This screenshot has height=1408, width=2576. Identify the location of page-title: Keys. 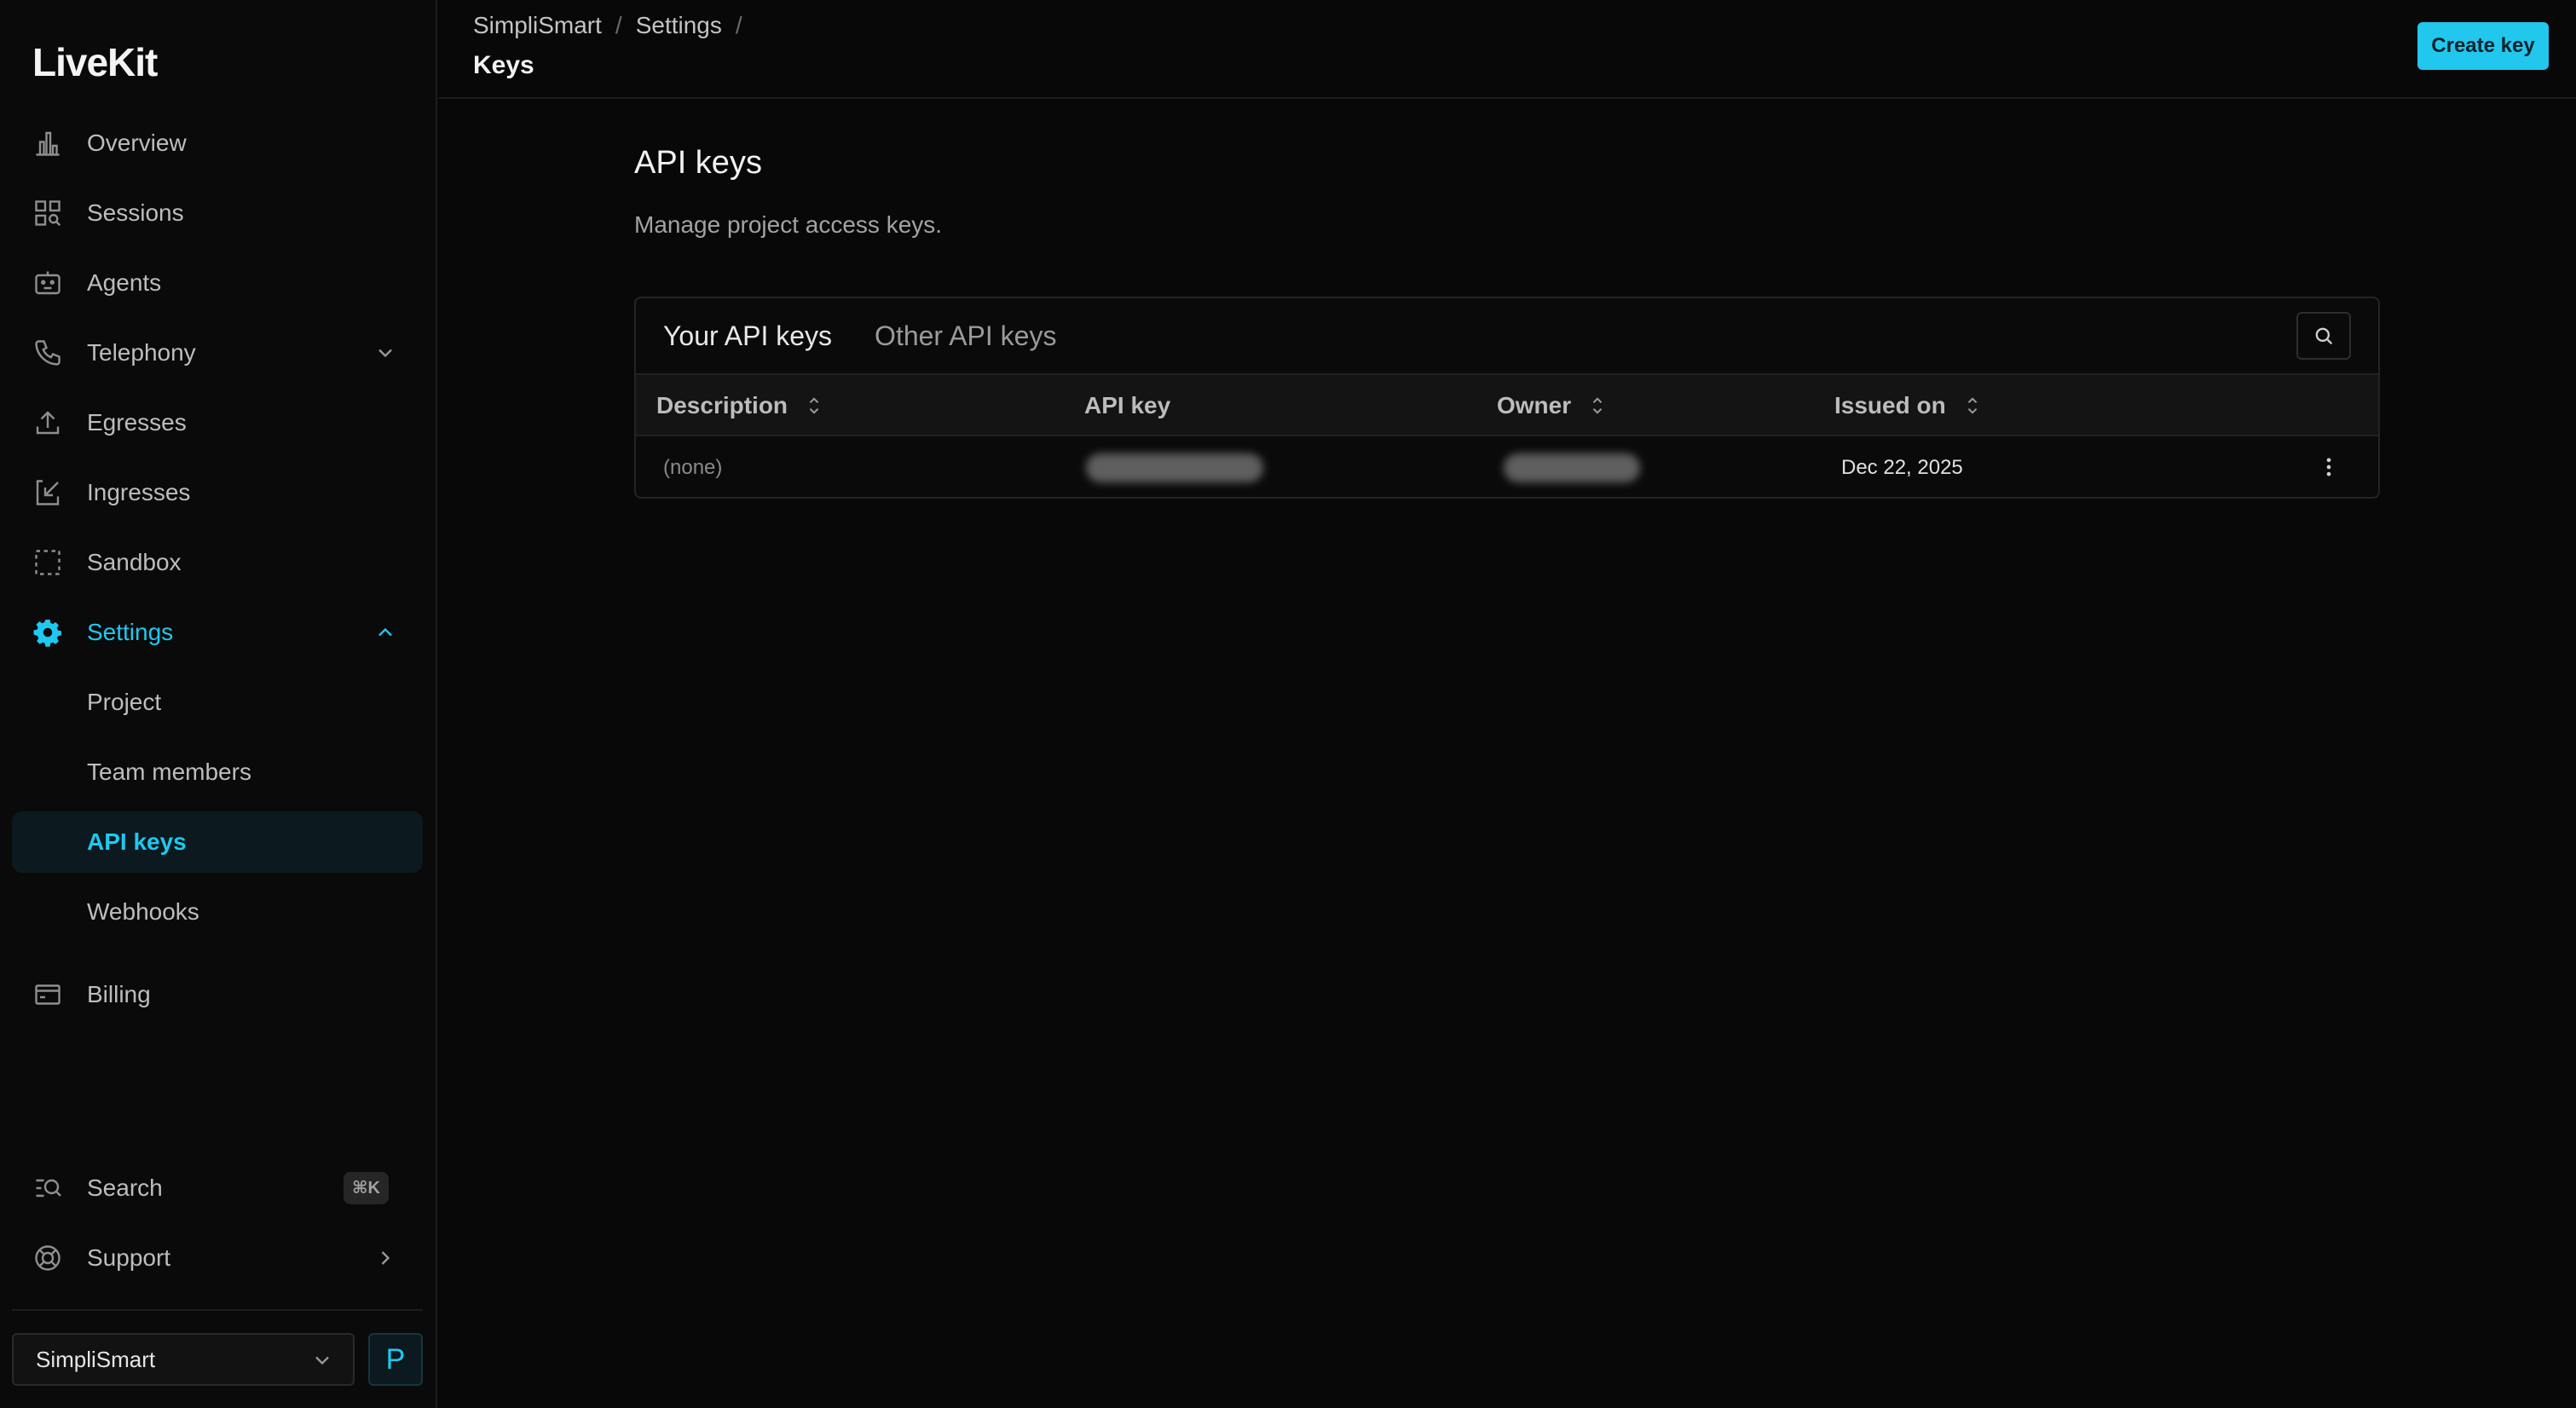
(503, 65).